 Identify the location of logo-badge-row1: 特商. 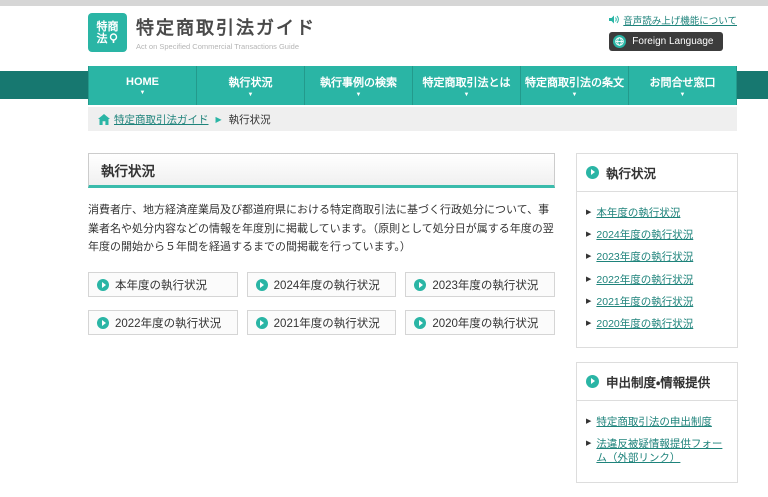
(107, 26).